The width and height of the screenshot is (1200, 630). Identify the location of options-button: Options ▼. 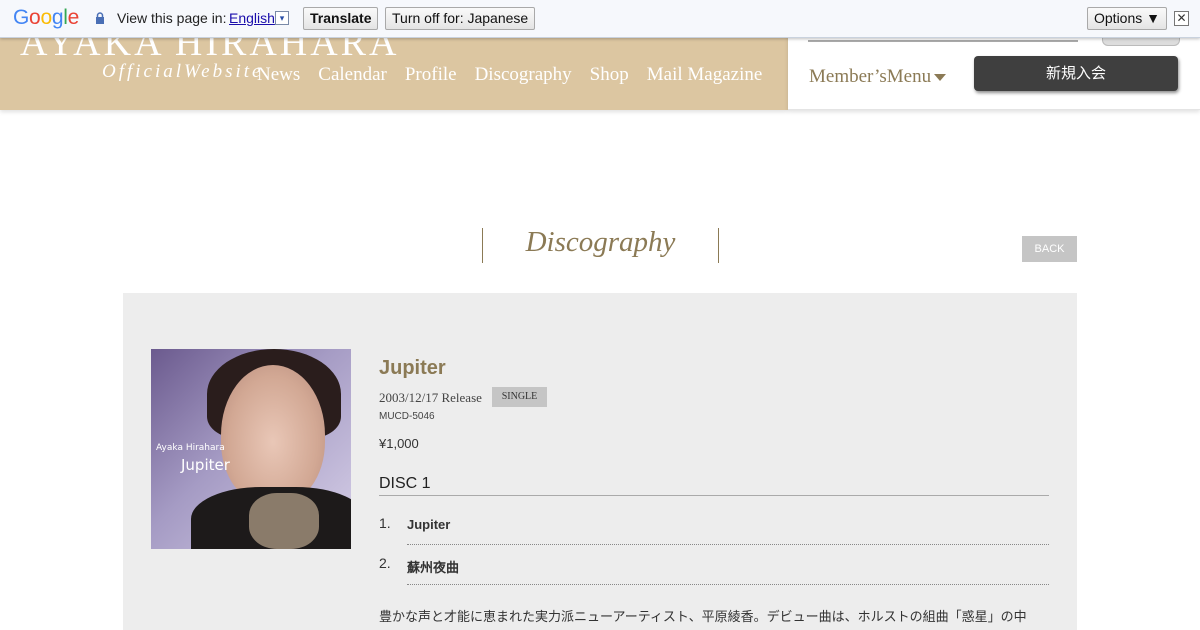
(1127, 18).